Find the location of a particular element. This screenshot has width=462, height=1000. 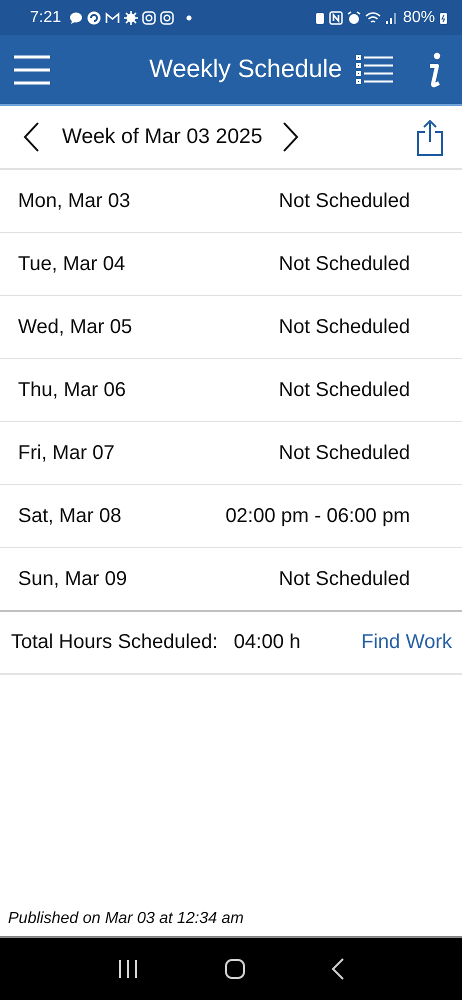

day-label: Tue, Mar 04 is located at coordinates (72, 264).